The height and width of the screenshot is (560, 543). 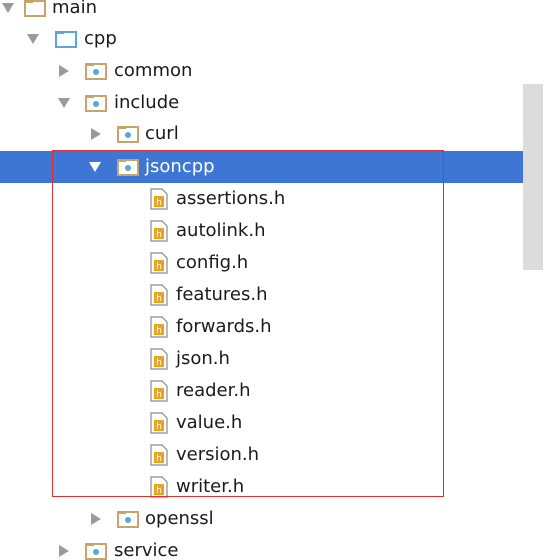 What do you see at coordinates (271, 134) in the screenshot?
I see `tree-item-curl: curl` at bounding box center [271, 134].